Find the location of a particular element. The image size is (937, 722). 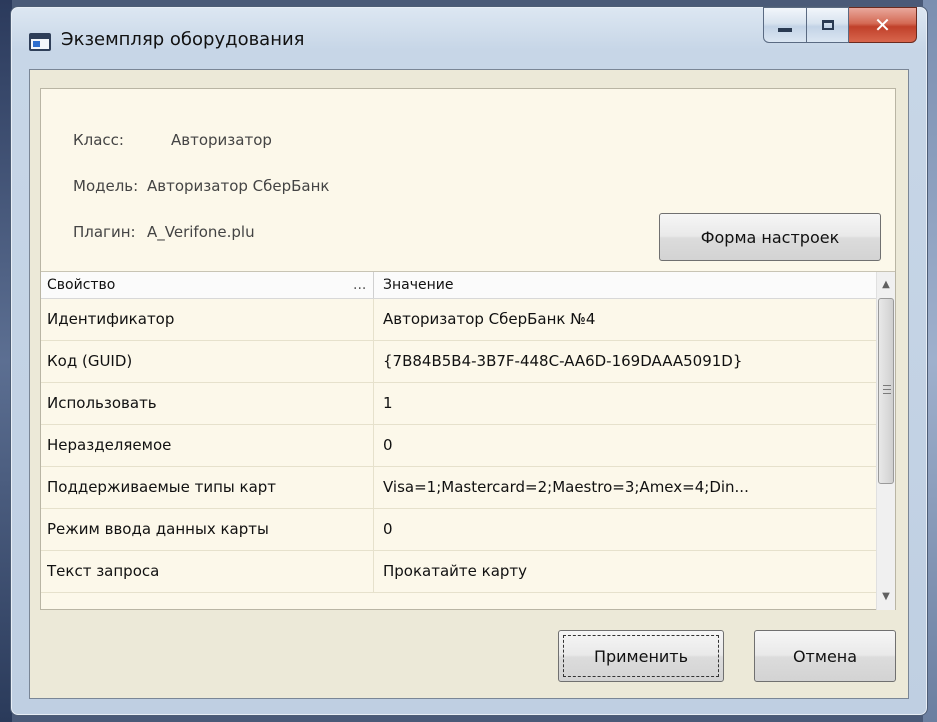

settings-form-button: Форма настроек is located at coordinates (770, 237).